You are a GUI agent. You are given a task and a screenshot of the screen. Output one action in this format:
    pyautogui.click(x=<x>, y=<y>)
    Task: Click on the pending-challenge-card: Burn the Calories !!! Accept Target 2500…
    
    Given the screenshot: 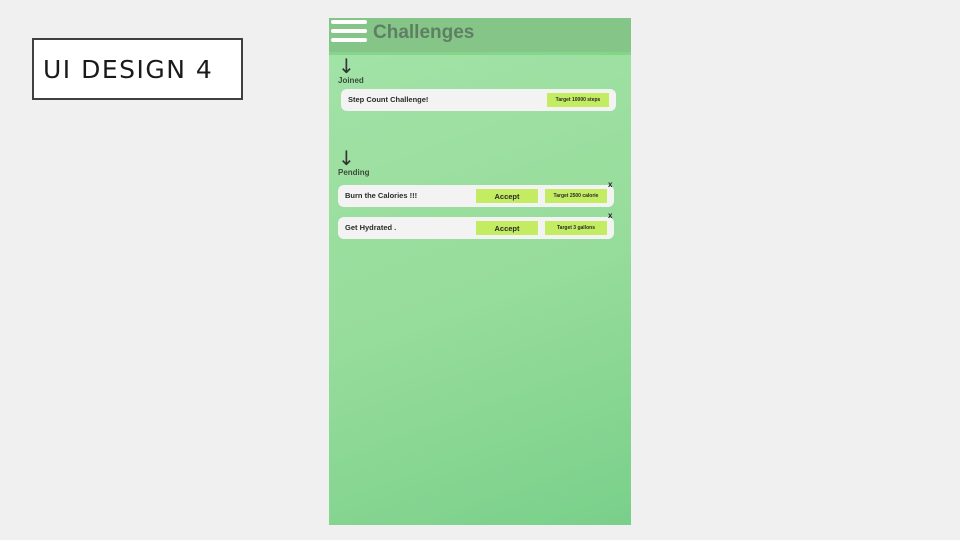 What is the action you would take?
    pyautogui.click(x=476, y=196)
    